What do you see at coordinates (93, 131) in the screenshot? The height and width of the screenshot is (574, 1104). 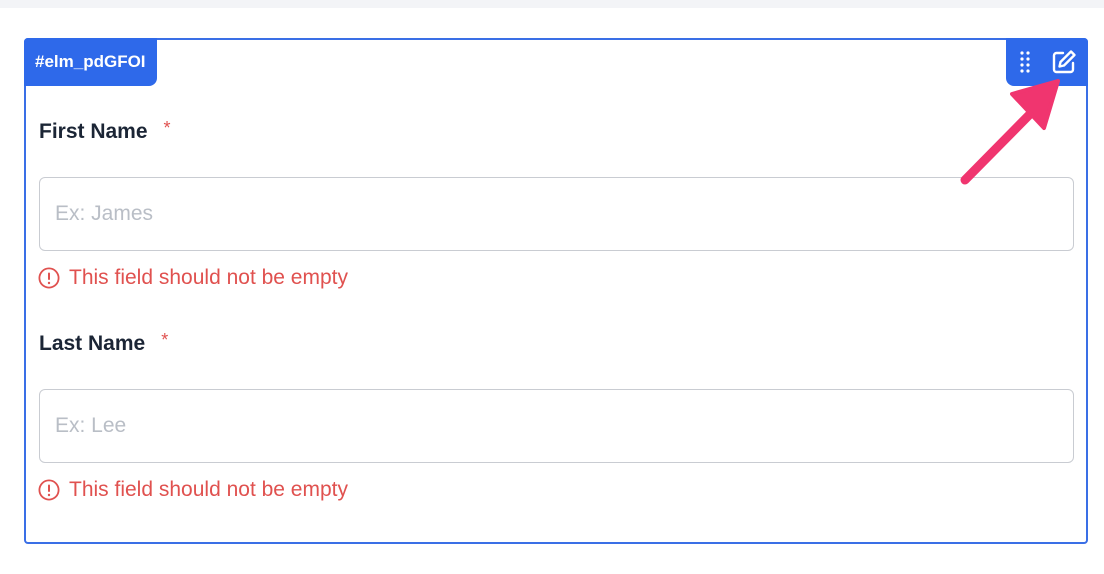 I see `first-name-label-text: First Name` at bounding box center [93, 131].